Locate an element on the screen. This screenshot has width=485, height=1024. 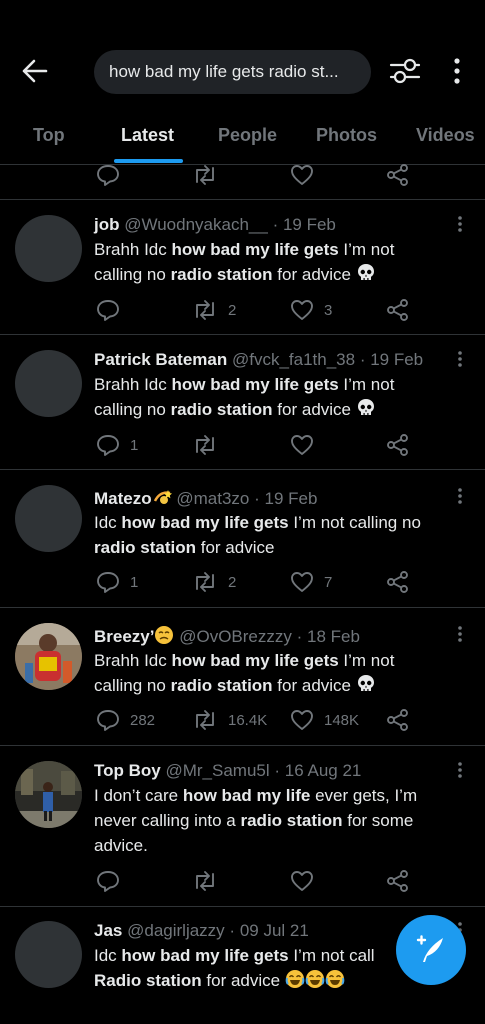
avatar-photo is located at coordinates (48, 794).